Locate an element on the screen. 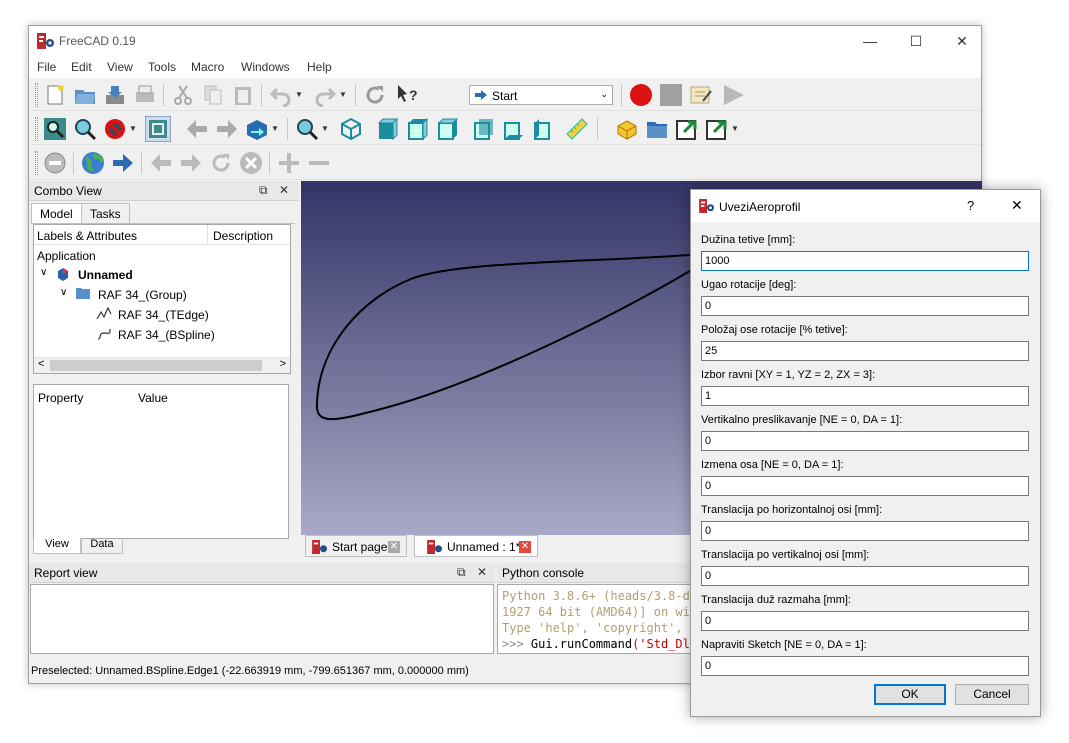 This screenshot has width=1069, height=743. new-file-icon is located at coordinates (55, 95).